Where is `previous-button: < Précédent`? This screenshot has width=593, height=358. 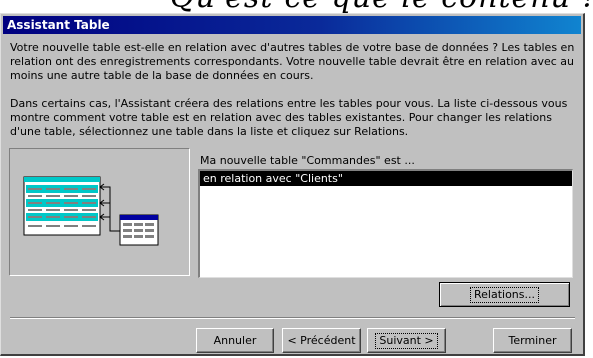
previous-button: < Précédent is located at coordinates (321, 340).